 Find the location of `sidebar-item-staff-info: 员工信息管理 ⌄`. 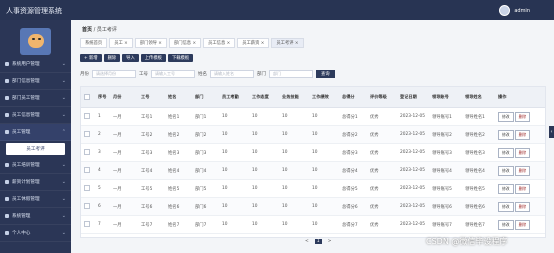

sidebar-item-staff-info: 员工信息管理 ⌄ is located at coordinates (35, 115).